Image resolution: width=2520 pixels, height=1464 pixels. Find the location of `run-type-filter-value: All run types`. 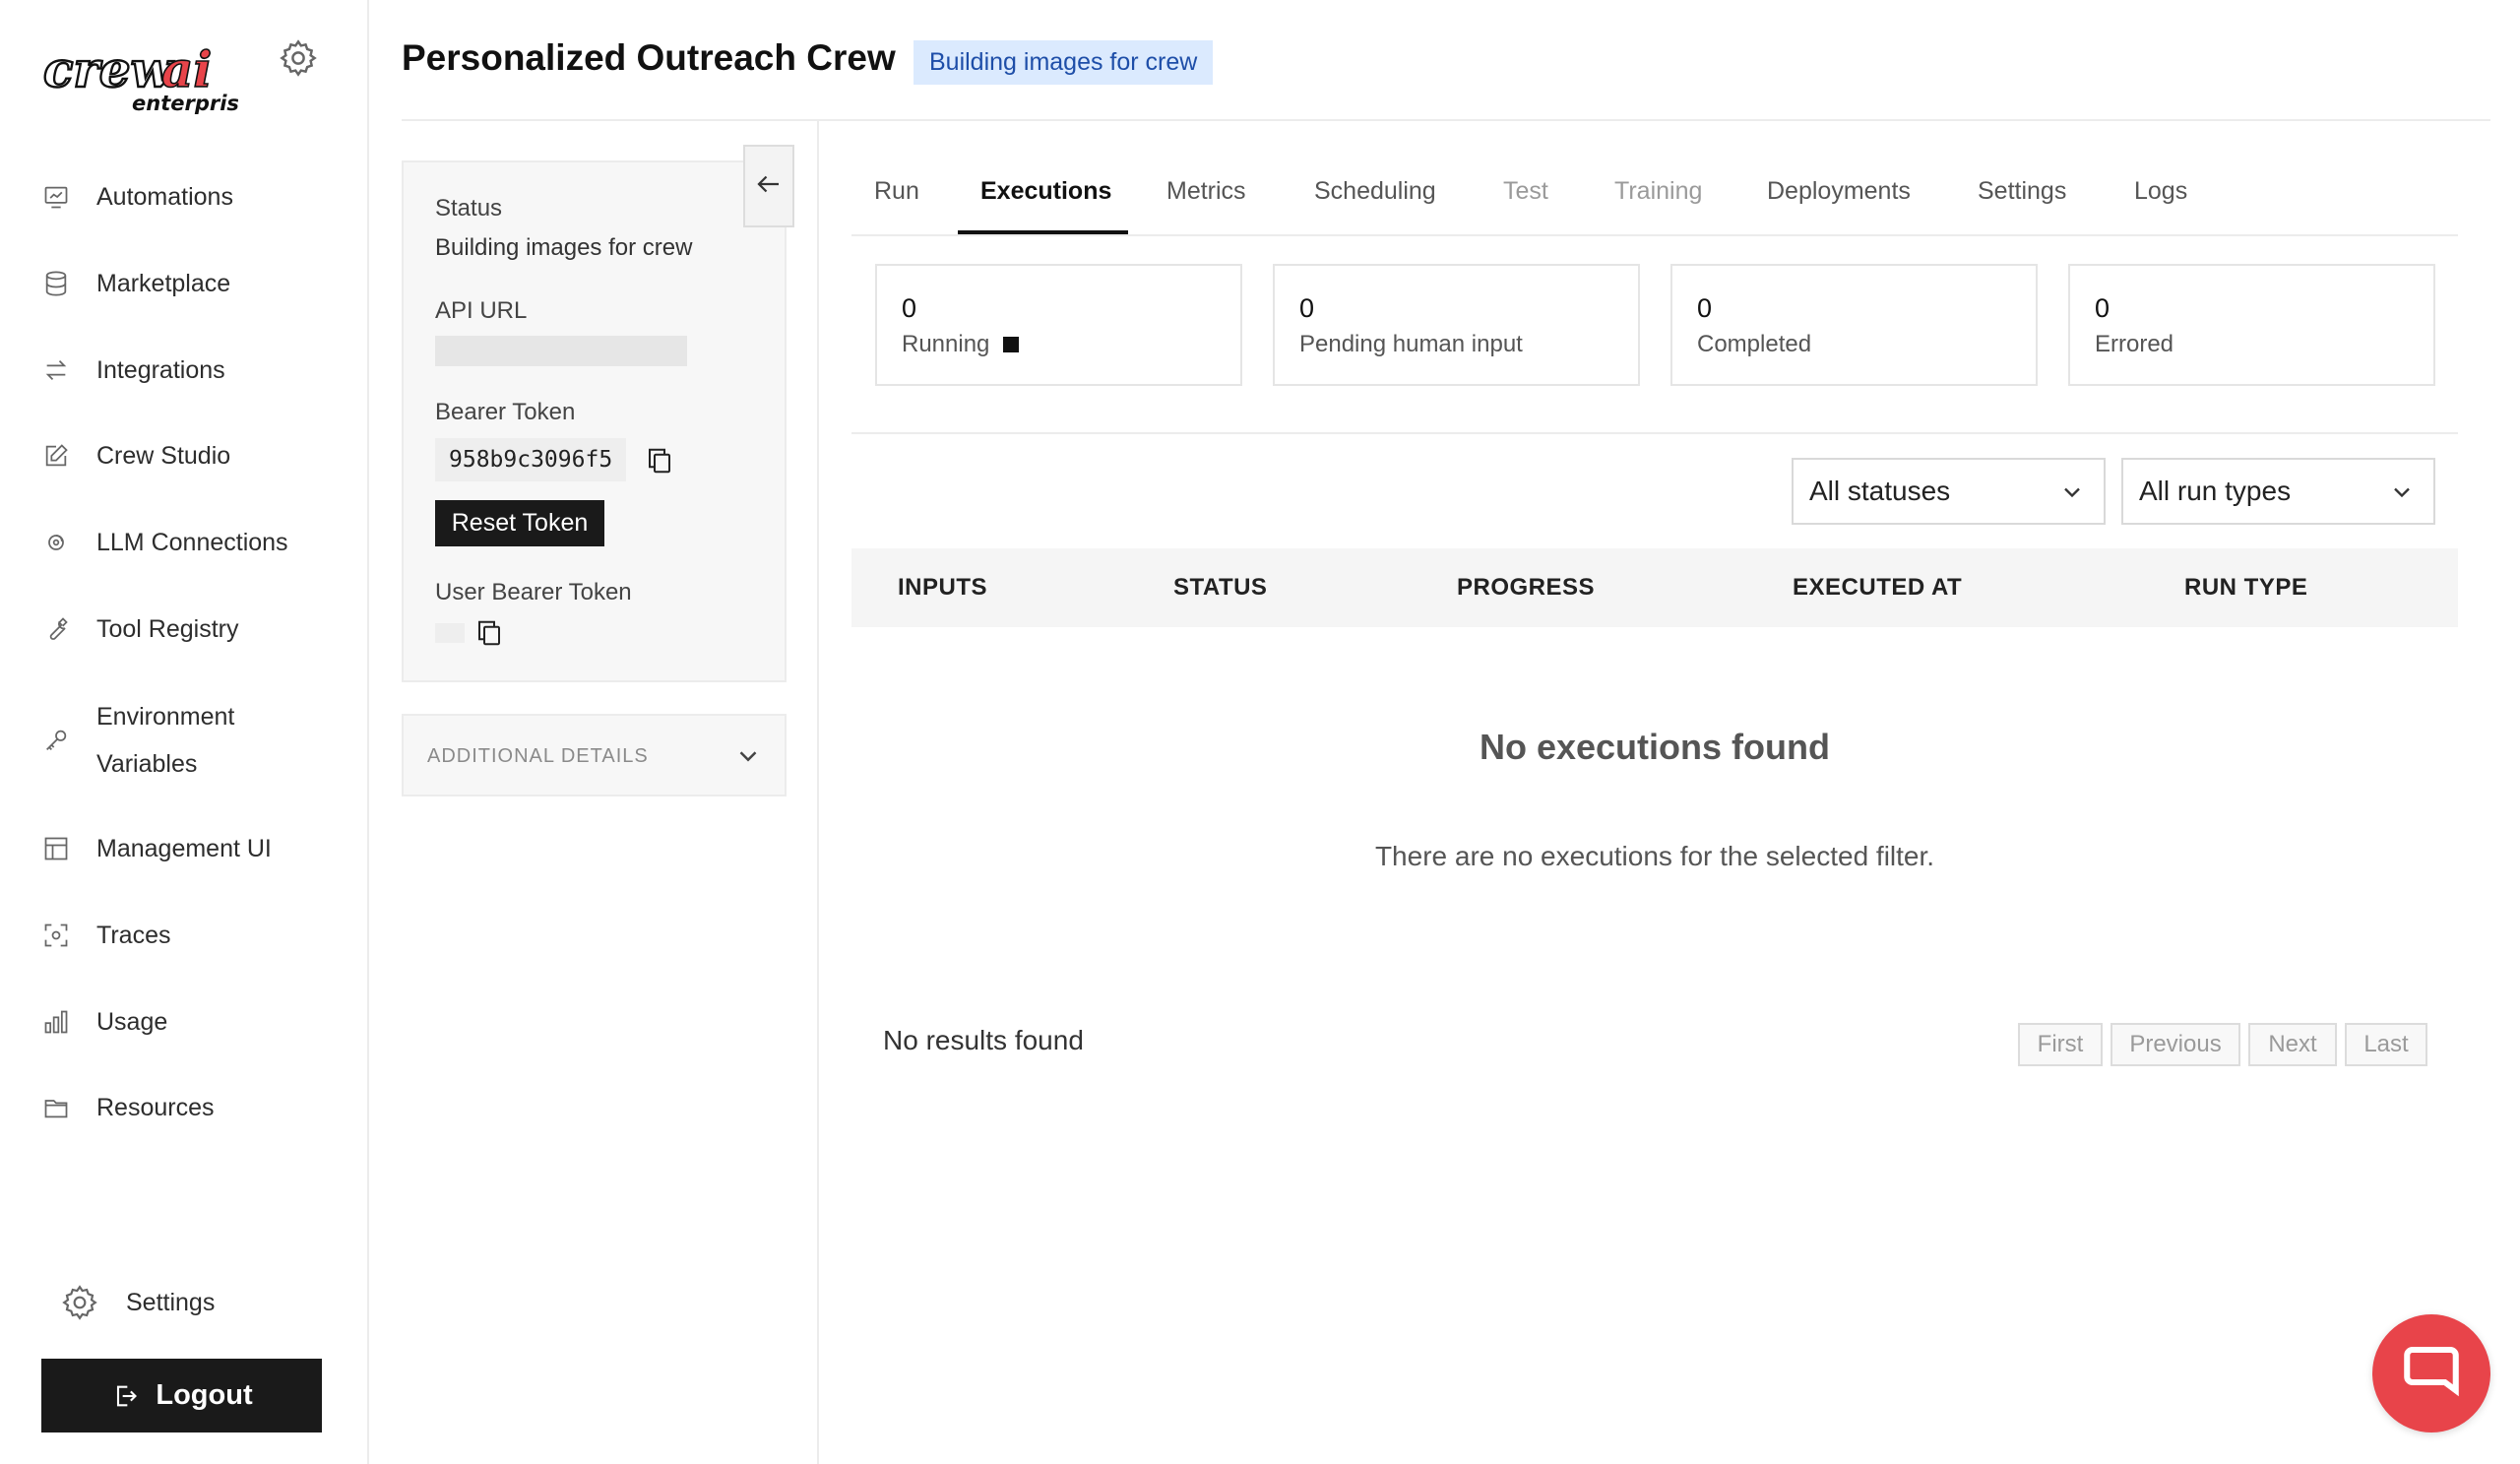

run-type-filter-value: All run types is located at coordinates (2215, 491).